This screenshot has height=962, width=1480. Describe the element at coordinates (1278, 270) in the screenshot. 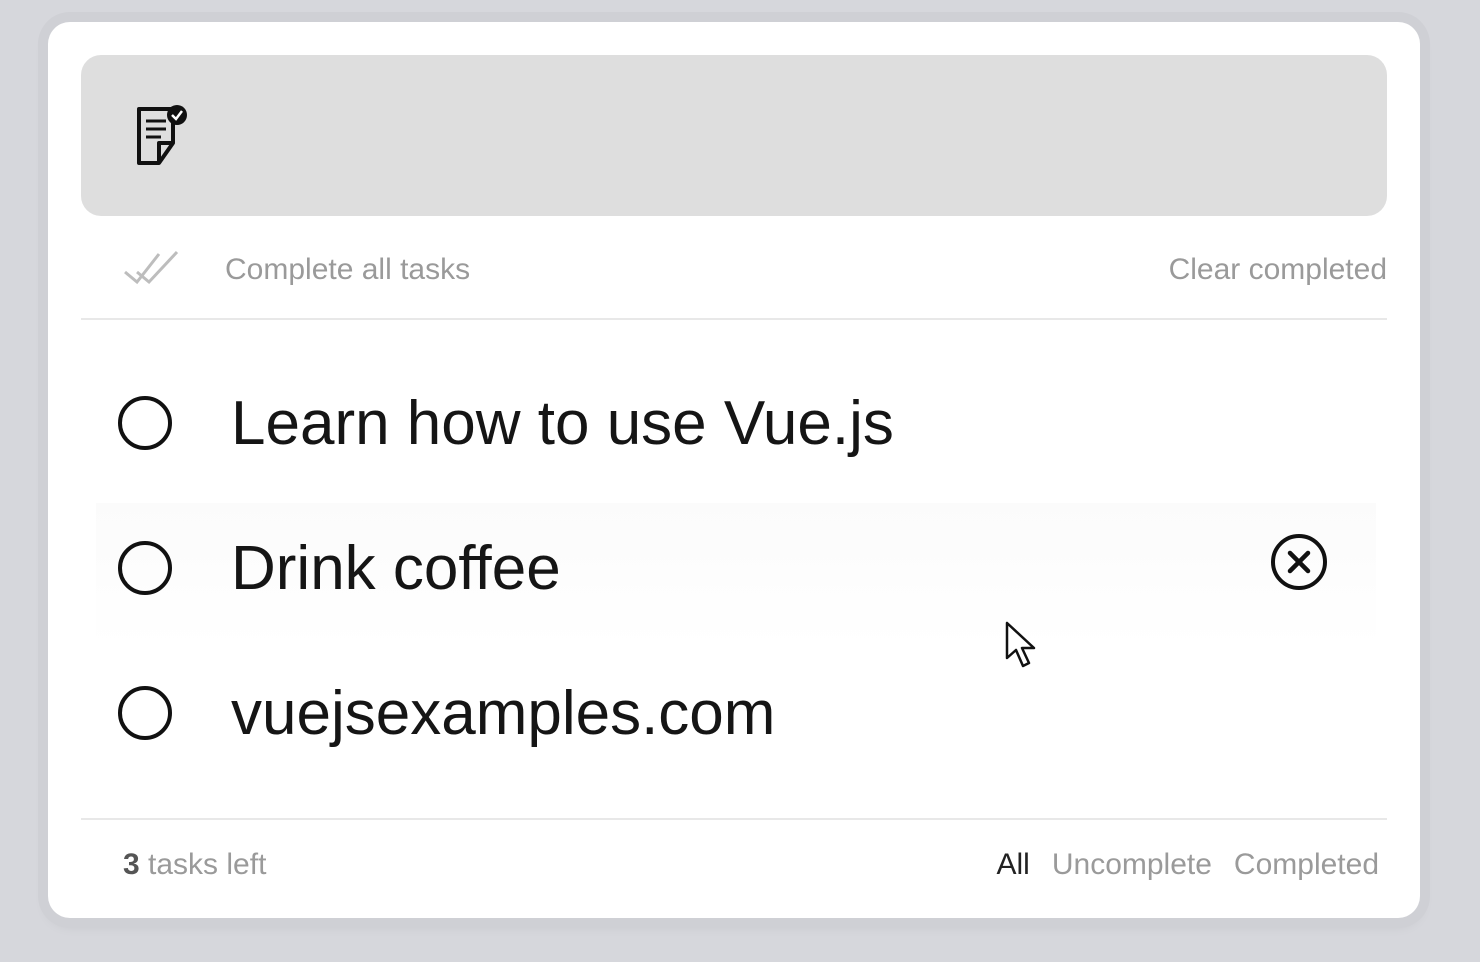

I see `clear-completed-button: Clear completed` at that location.